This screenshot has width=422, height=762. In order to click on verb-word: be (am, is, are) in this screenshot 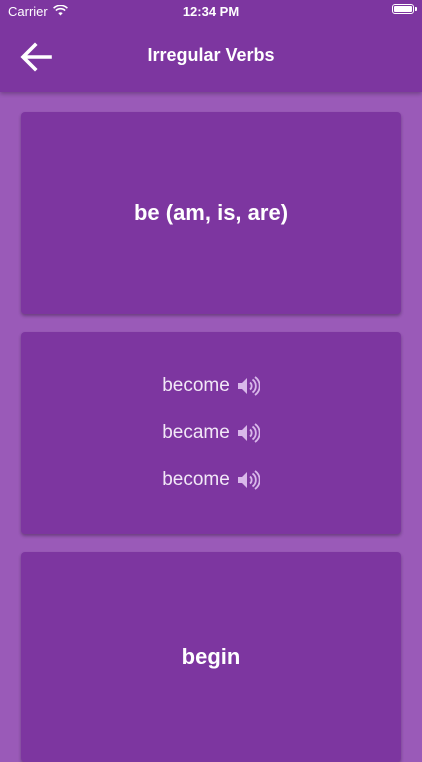, I will do `click(211, 212)`.